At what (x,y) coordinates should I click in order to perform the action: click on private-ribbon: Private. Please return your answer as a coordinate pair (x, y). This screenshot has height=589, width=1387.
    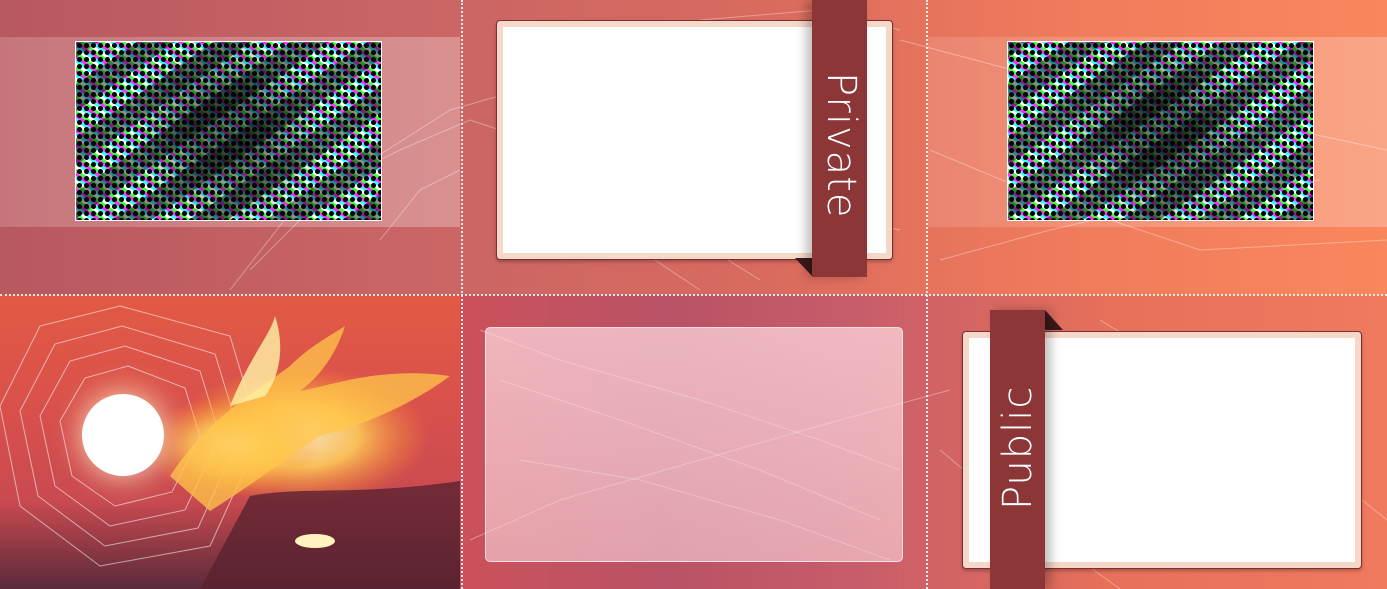
    Looking at the image, I should click on (839, 138).